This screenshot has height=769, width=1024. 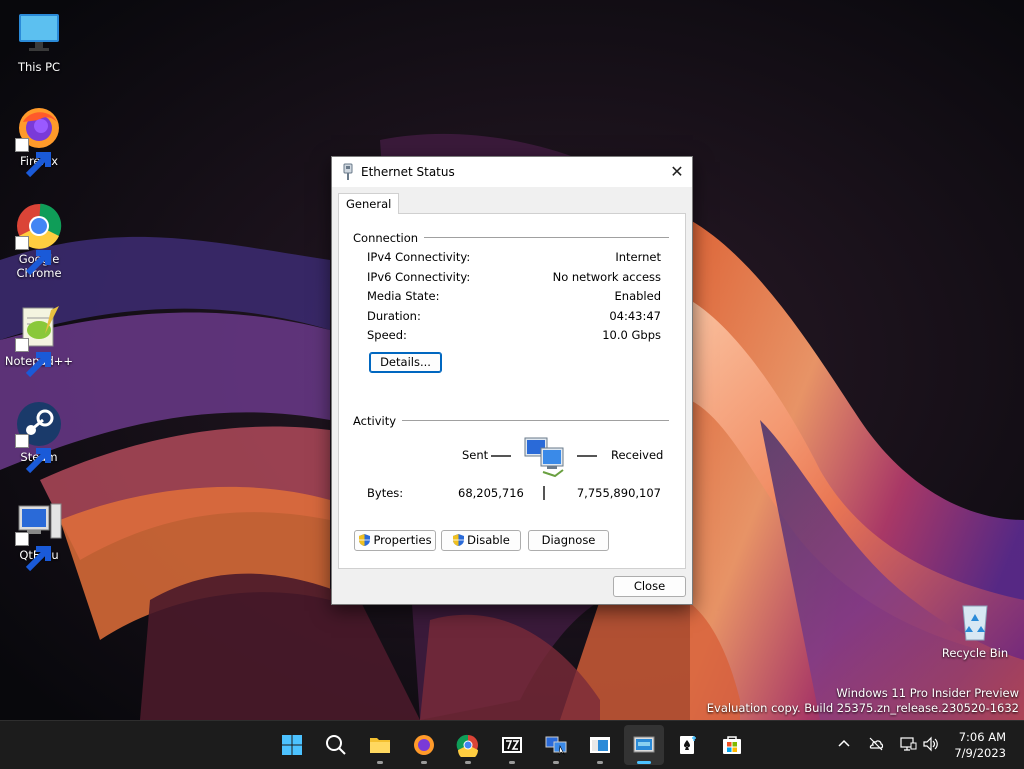 I want to click on taskbar-qtemu, so click(x=644, y=745).